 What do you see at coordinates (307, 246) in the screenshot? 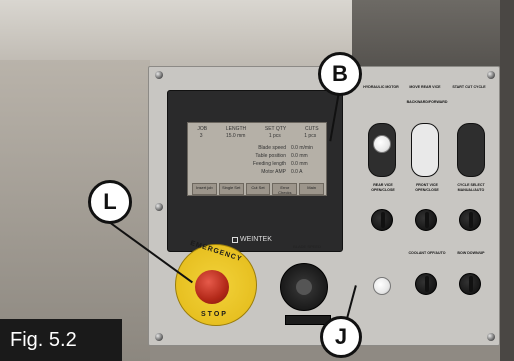
I see `blade-speed-label: BLADE SPEED` at bounding box center [307, 246].